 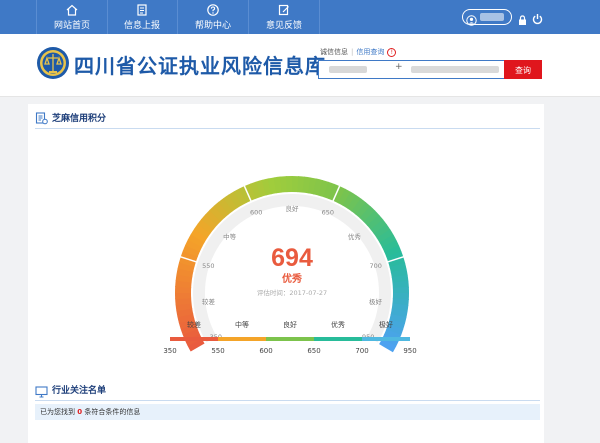 What do you see at coordinates (287, 391) in the screenshot?
I see `watchlist-section-header: 行业关注名单` at bounding box center [287, 391].